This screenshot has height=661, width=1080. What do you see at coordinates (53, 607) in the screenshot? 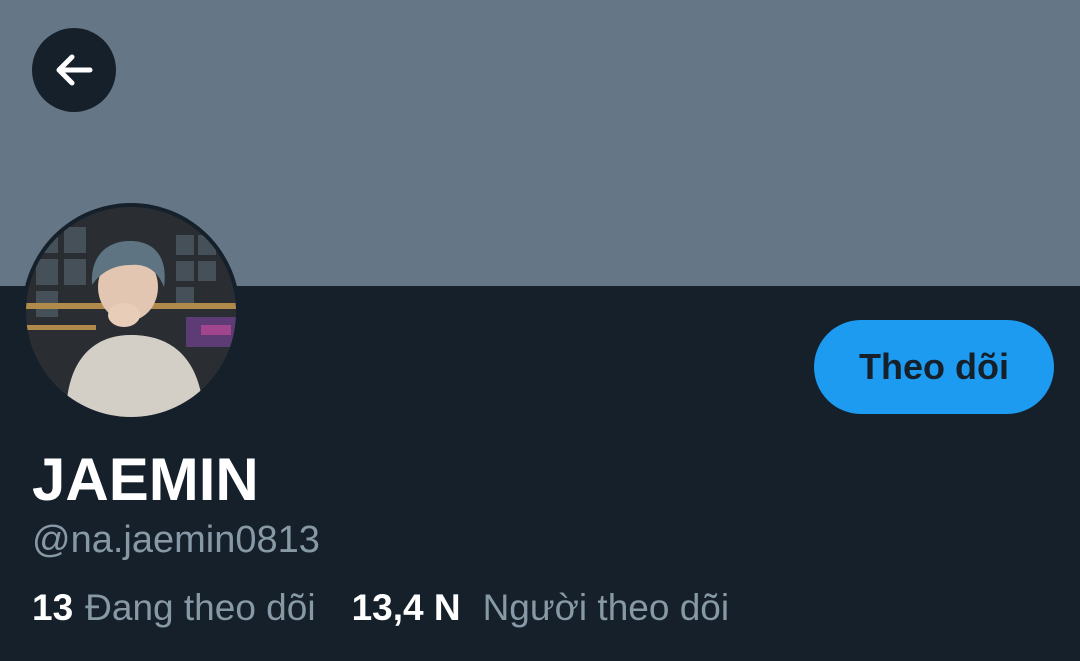
I see `following-count: 13` at bounding box center [53, 607].